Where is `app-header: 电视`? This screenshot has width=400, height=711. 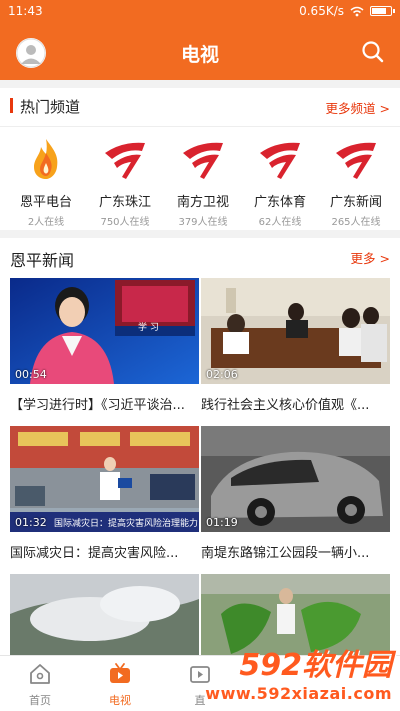
app-header: 电视 is located at coordinates (200, 52).